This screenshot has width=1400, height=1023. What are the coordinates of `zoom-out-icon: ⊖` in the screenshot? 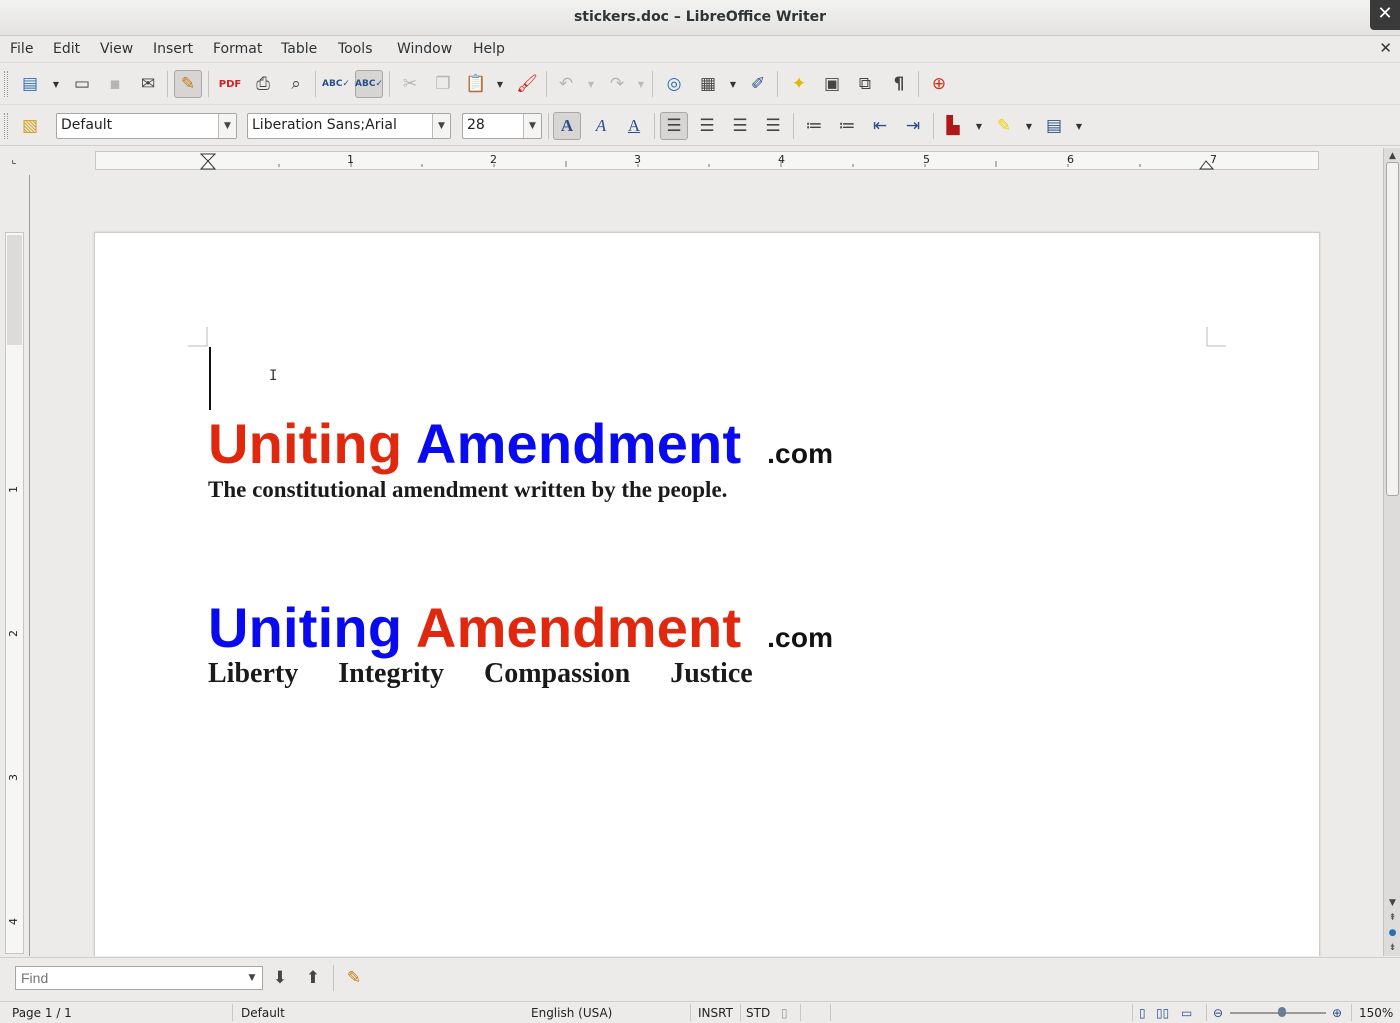 It's located at (1218, 1013).